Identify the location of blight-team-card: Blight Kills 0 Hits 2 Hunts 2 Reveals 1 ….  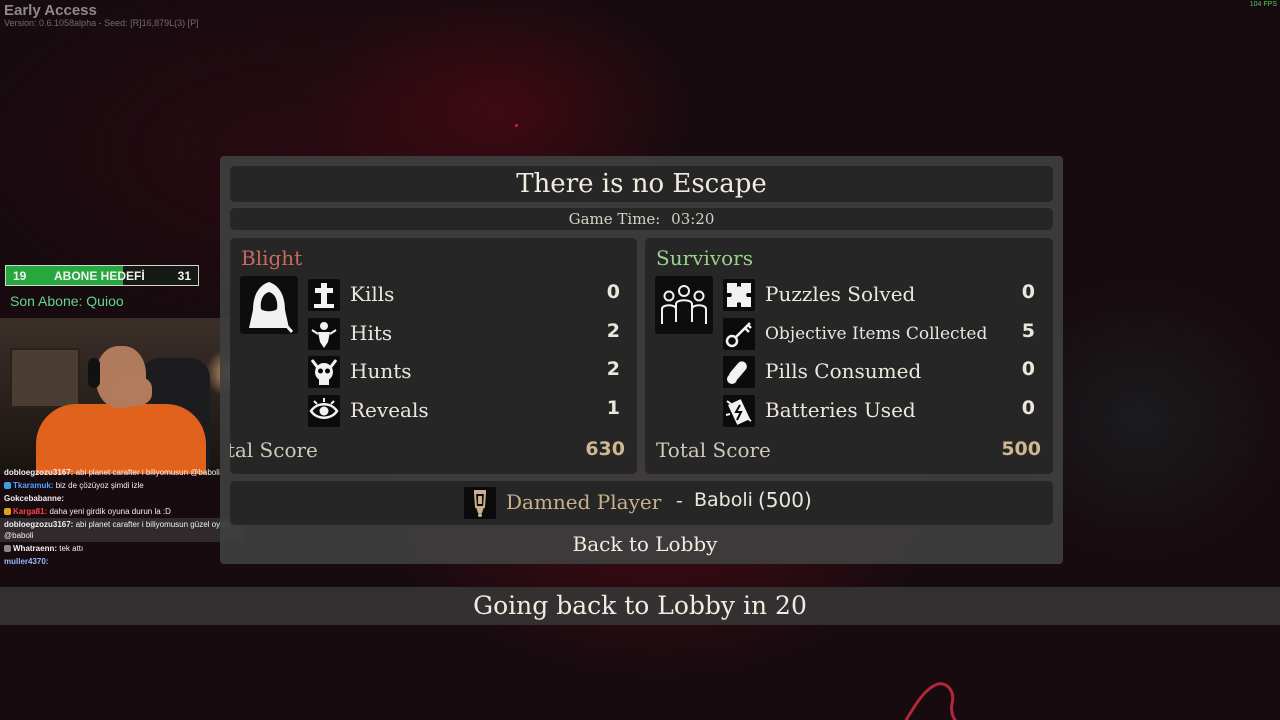
(433, 356).